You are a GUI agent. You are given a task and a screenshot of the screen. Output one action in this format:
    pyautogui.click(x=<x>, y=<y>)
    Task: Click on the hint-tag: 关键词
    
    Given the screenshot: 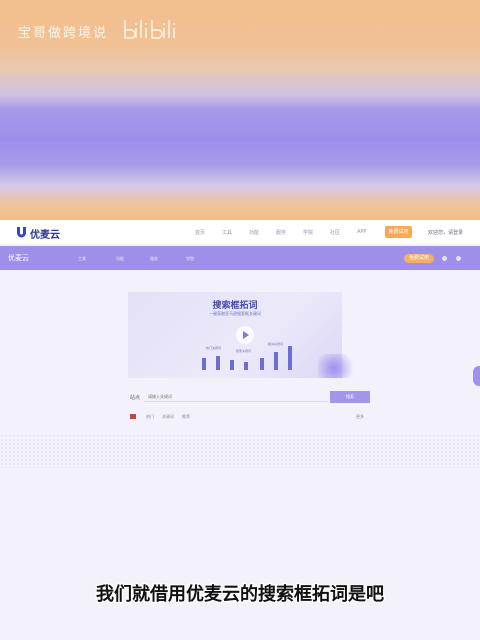 What is the action you would take?
    pyautogui.click(x=168, y=417)
    